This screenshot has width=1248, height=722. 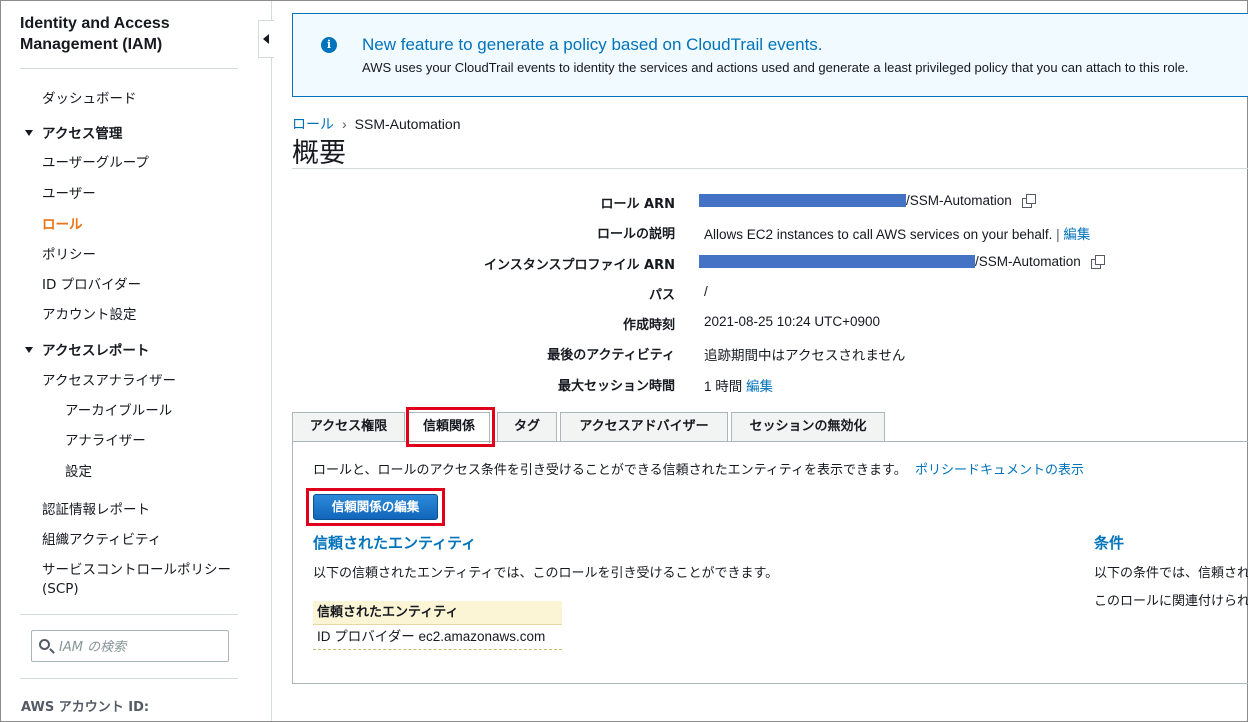 I want to click on last-activity-value: 追跡期間中はアクセスされません, so click(x=805, y=355).